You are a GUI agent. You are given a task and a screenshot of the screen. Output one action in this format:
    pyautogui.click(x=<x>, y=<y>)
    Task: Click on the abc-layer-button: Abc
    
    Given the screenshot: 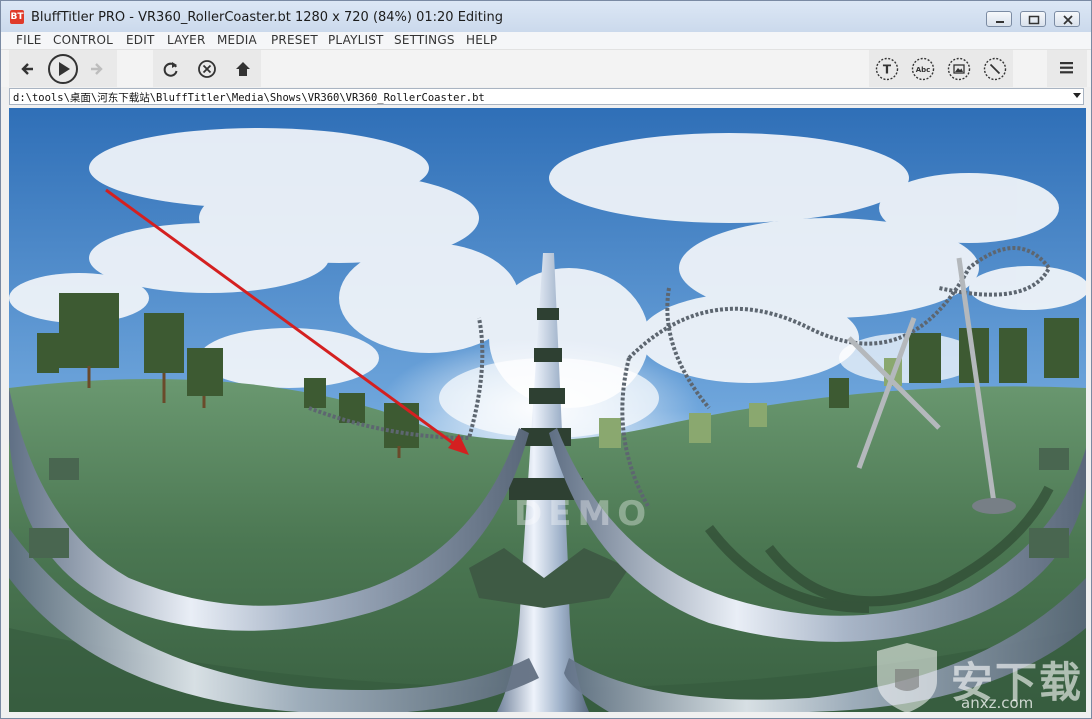 What is the action you would take?
    pyautogui.click(x=923, y=69)
    